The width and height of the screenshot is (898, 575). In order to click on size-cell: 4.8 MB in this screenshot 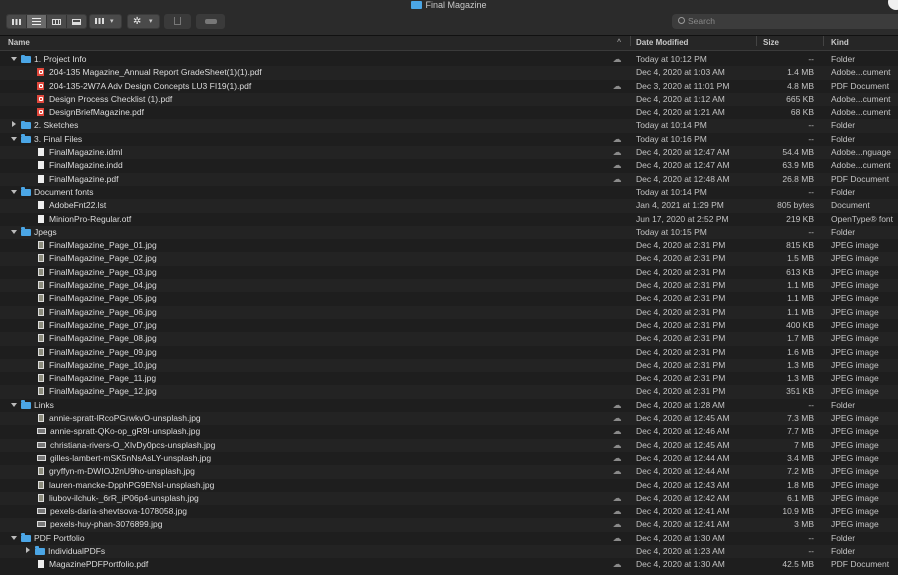, I will do `click(800, 85)`.